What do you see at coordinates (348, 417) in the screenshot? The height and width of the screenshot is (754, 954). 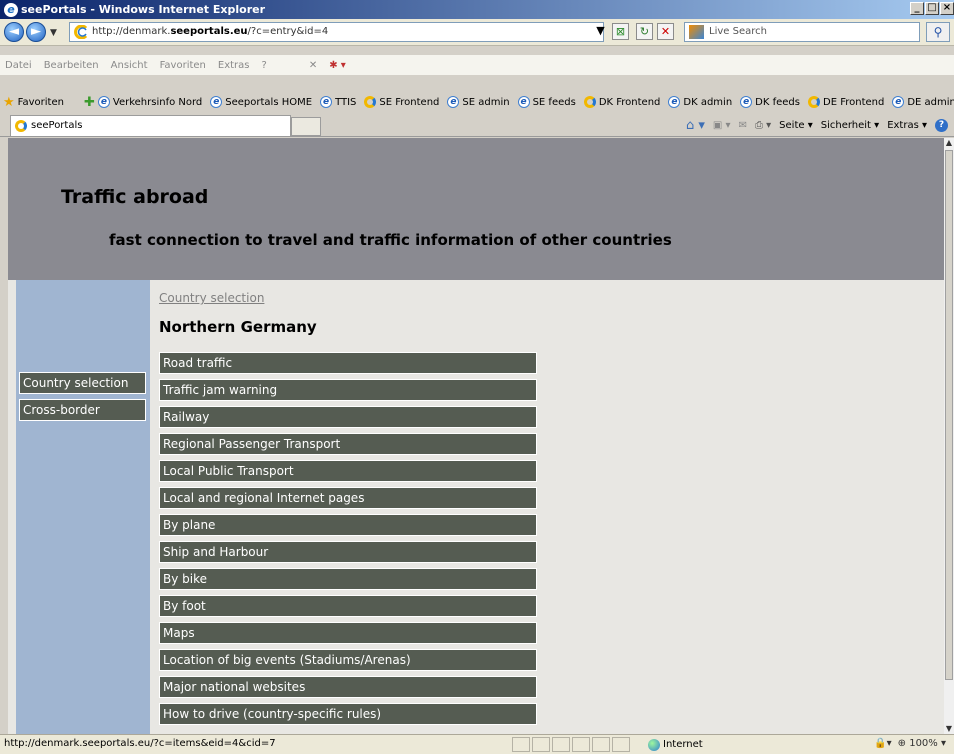 I see `category-railway: Railway` at bounding box center [348, 417].